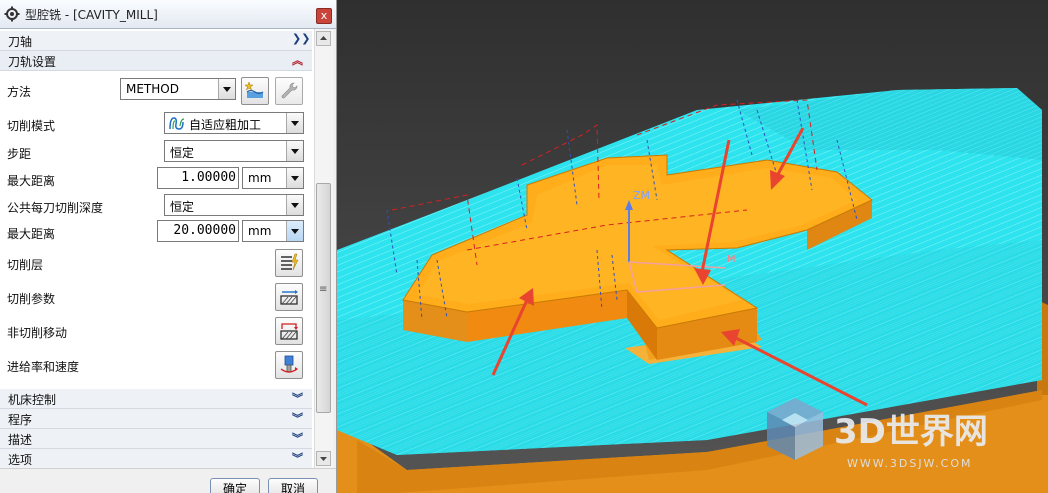 The height and width of the screenshot is (493, 1048). What do you see at coordinates (32, 62) in the screenshot?
I see `group-path-settings-label: 刀轨设置` at bounding box center [32, 62].